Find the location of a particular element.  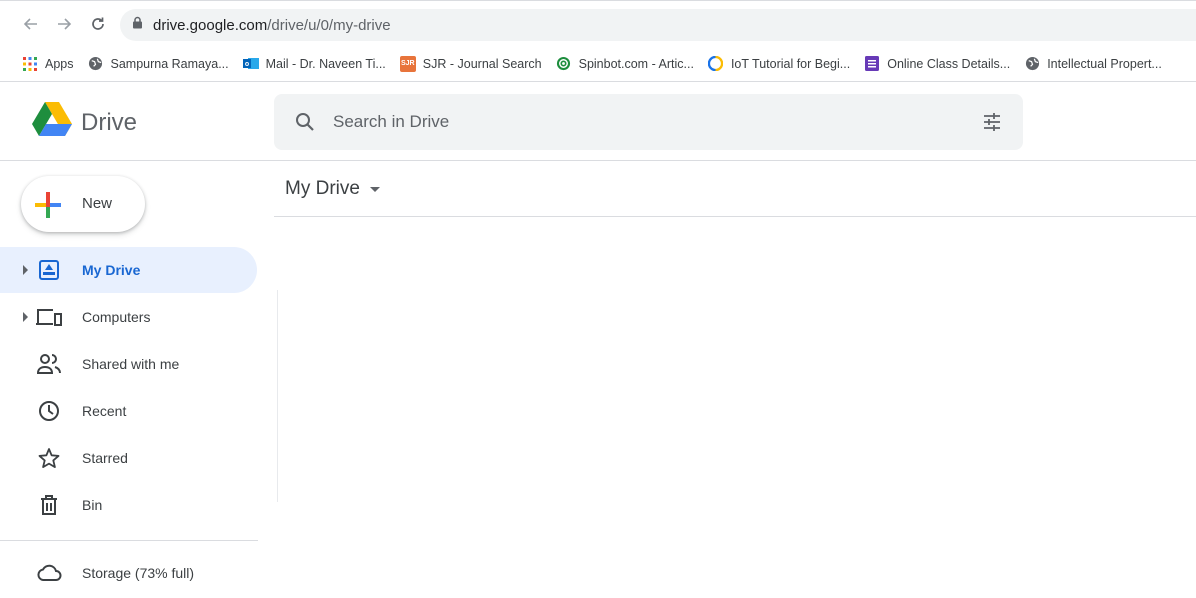

iot-icon is located at coordinates (716, 64).